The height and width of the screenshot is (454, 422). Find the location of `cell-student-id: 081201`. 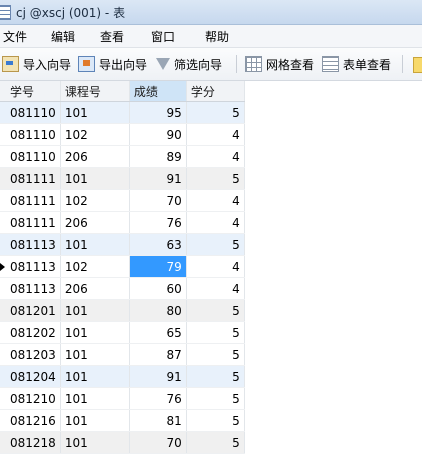

cell-student-id: 081201 is located at coordinates (30, 310).